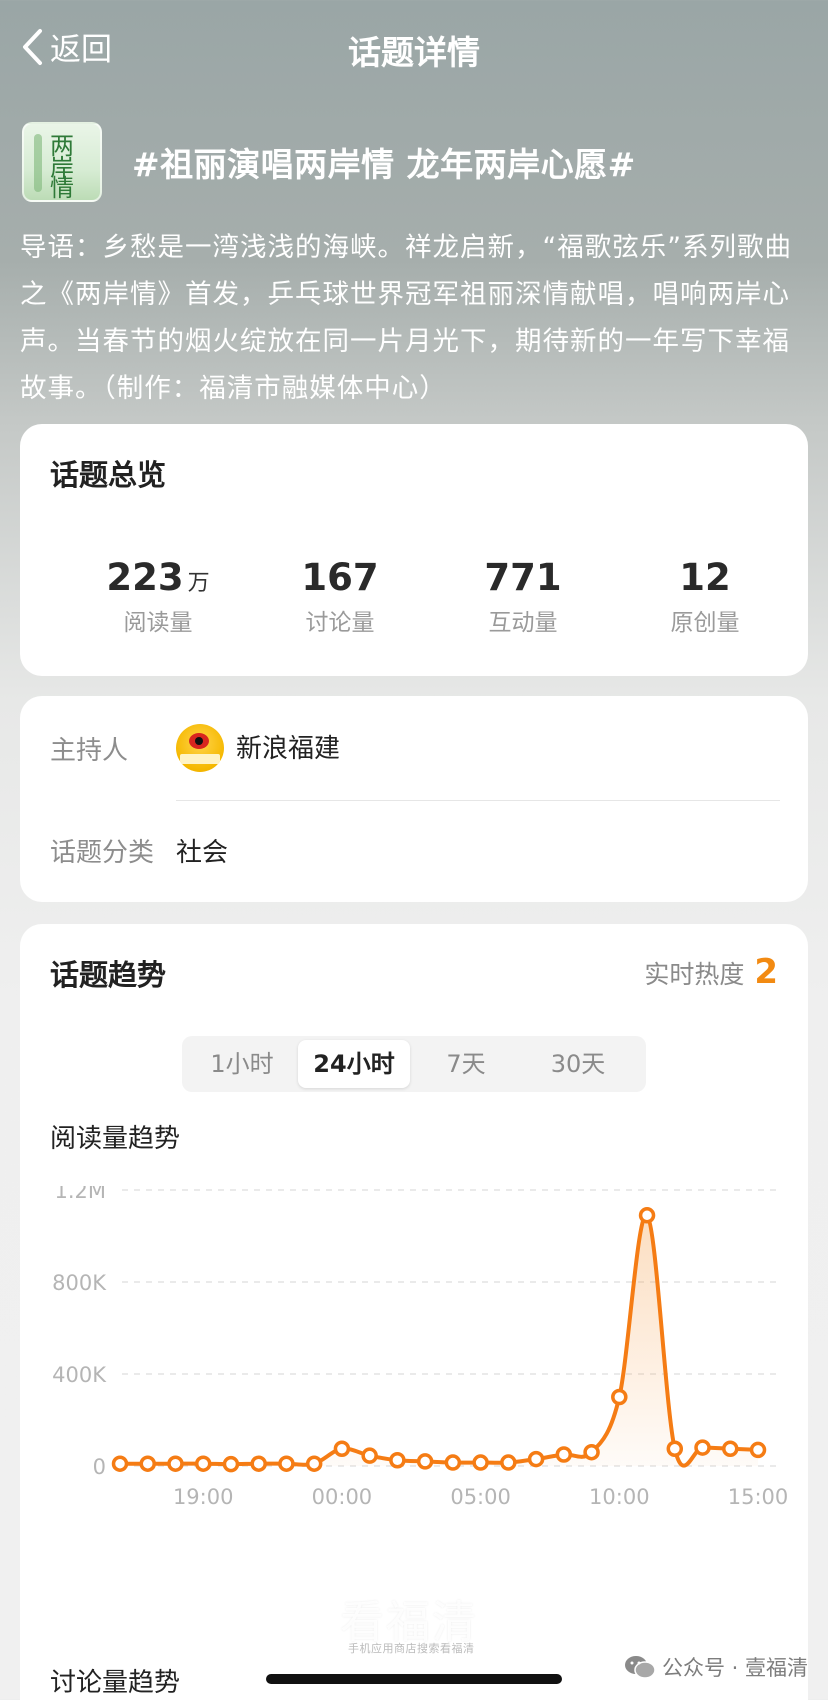  I want to click on stat-label: 原创量, so click(705, 623).